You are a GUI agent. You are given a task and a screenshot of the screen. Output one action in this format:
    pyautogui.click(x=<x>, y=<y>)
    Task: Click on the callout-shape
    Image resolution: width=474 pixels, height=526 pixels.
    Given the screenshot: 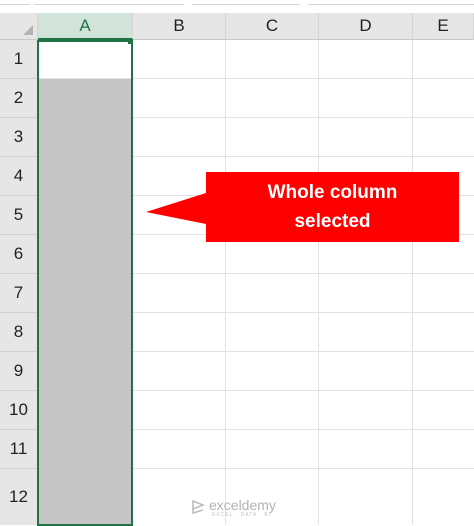 What is the action you would take?
    pyautogui.click(x=302, y=207)
    